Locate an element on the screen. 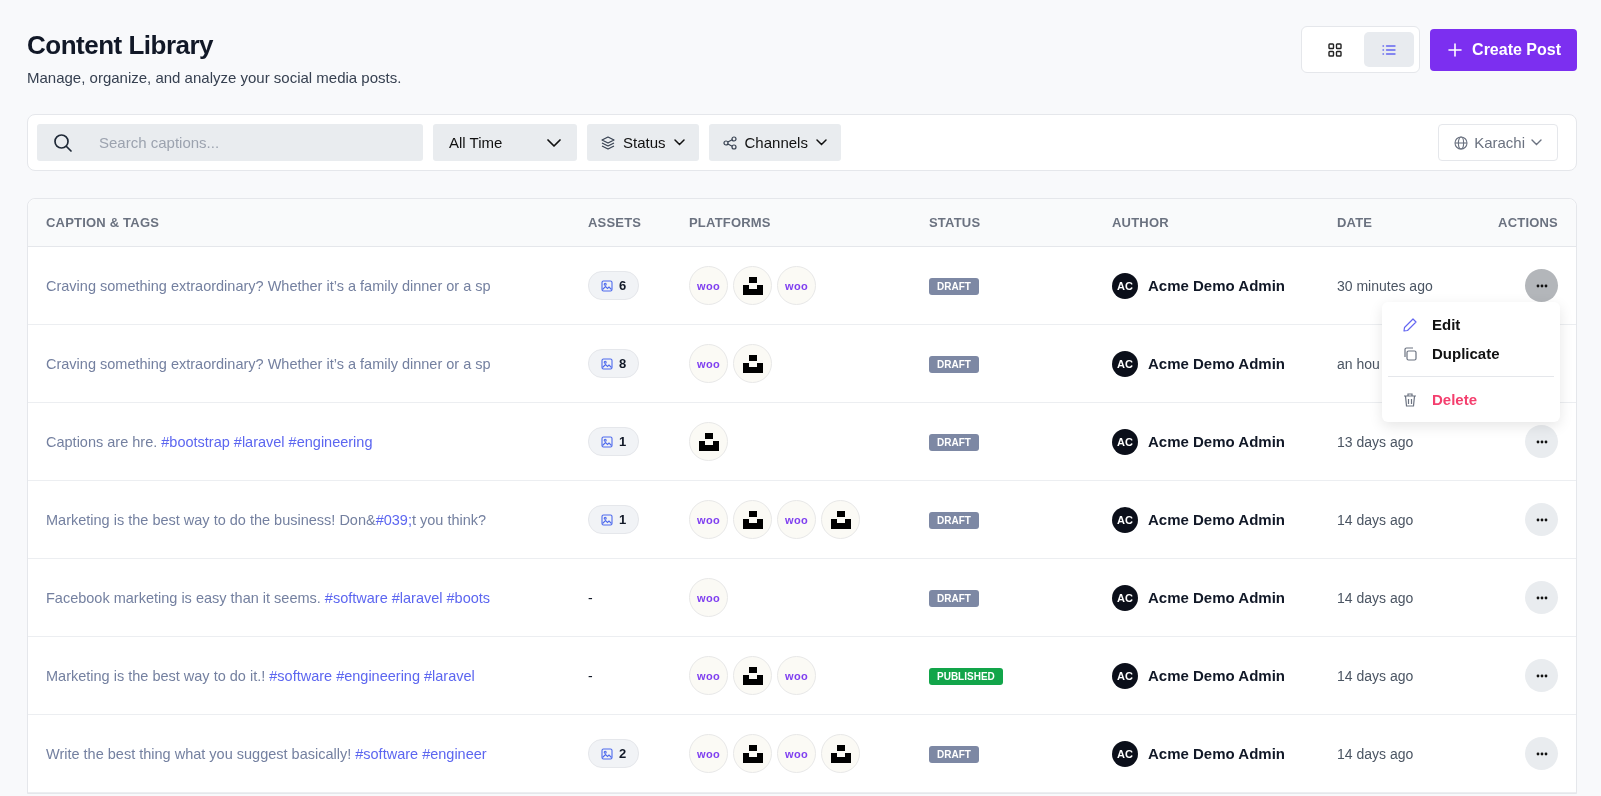 This screenshot has height=796, width=1601. copy-icon is located at coordinates (1410, 353).